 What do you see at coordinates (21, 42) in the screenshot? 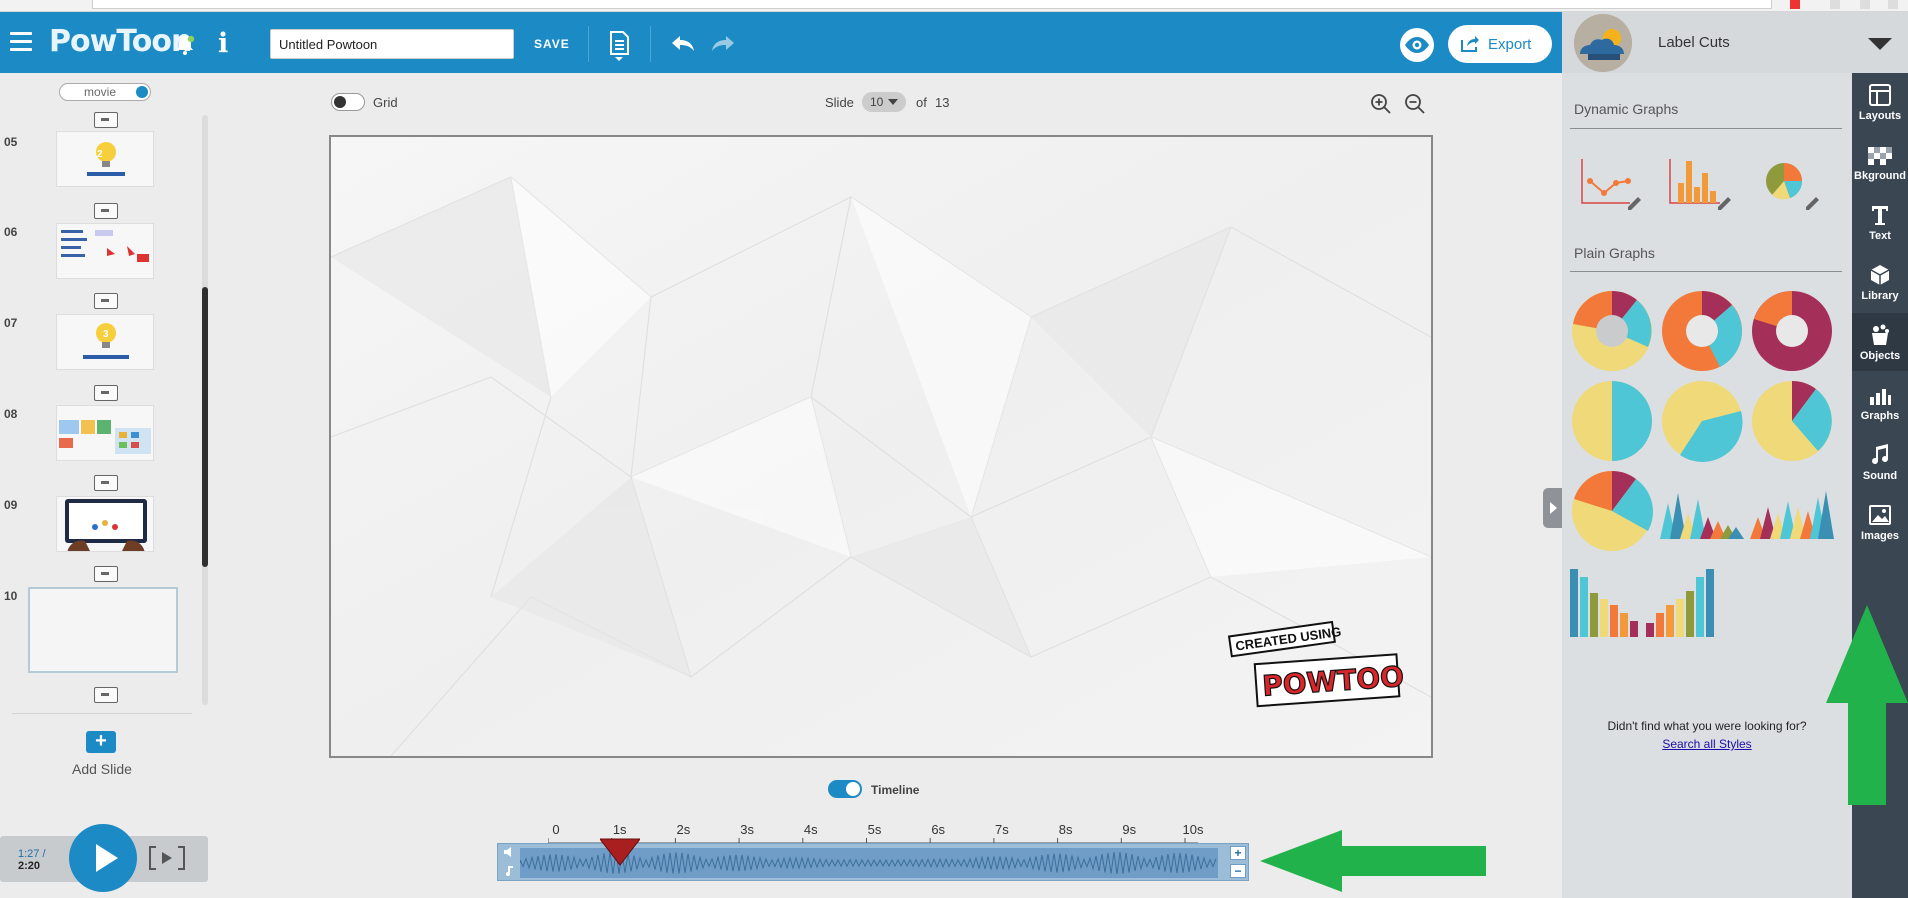
I see `hamburger-menu-icon` at bounding box center [21, 42].